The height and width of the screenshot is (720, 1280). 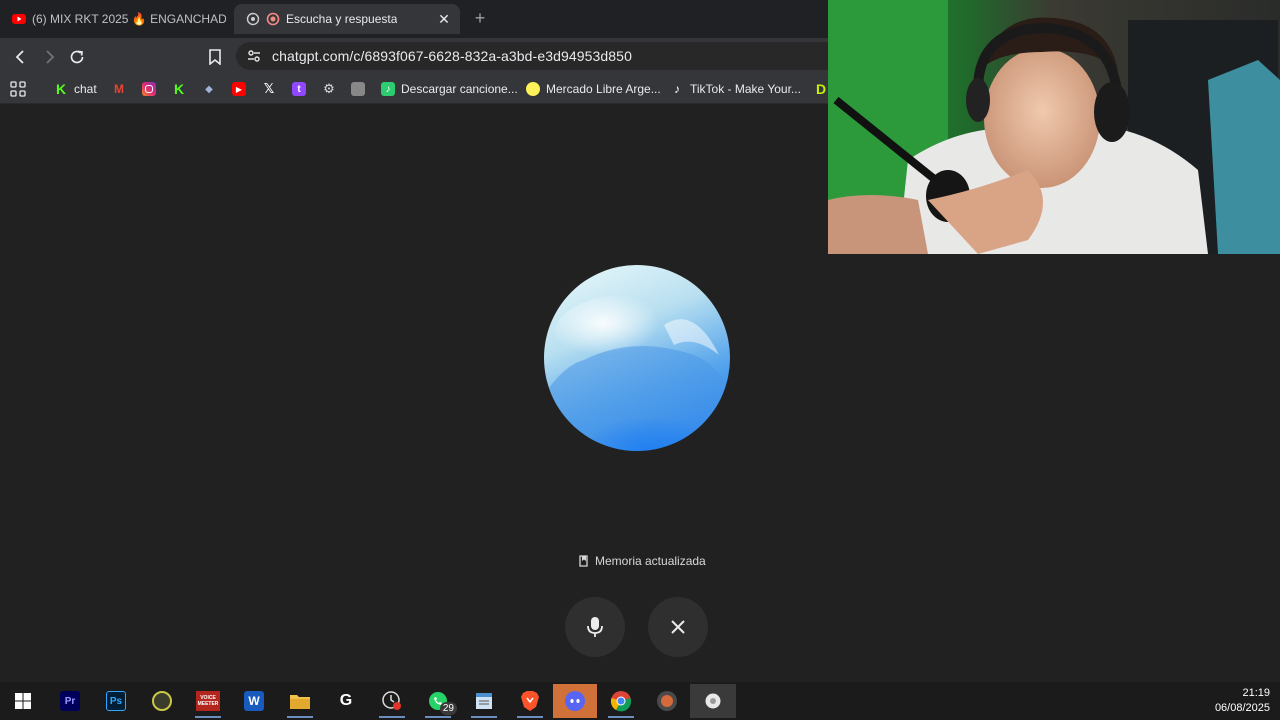 I want to click on voice-orb, so click(x=637, y=358).